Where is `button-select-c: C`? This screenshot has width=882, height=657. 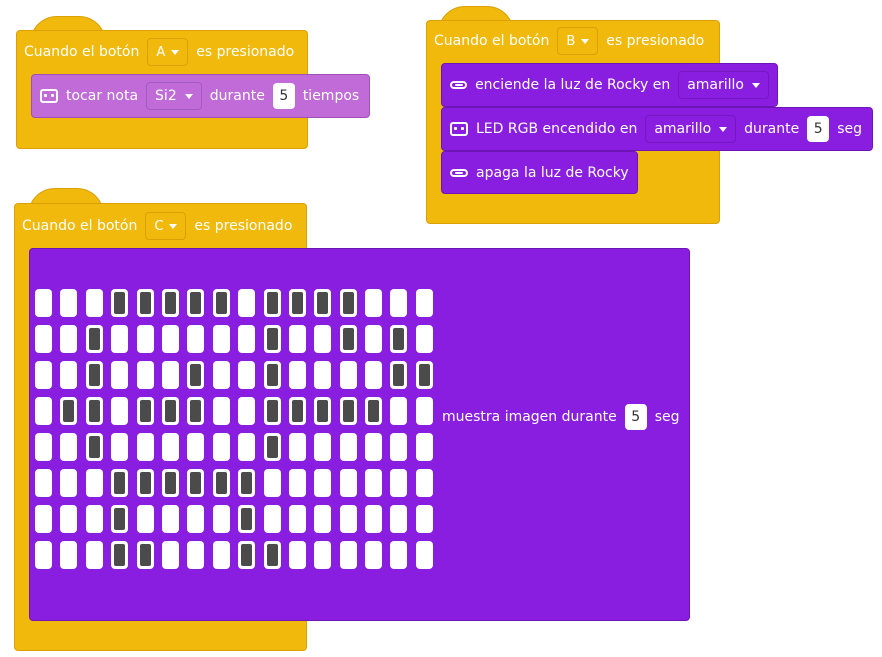 button-select-c: C is located at coordinates (166, 226).